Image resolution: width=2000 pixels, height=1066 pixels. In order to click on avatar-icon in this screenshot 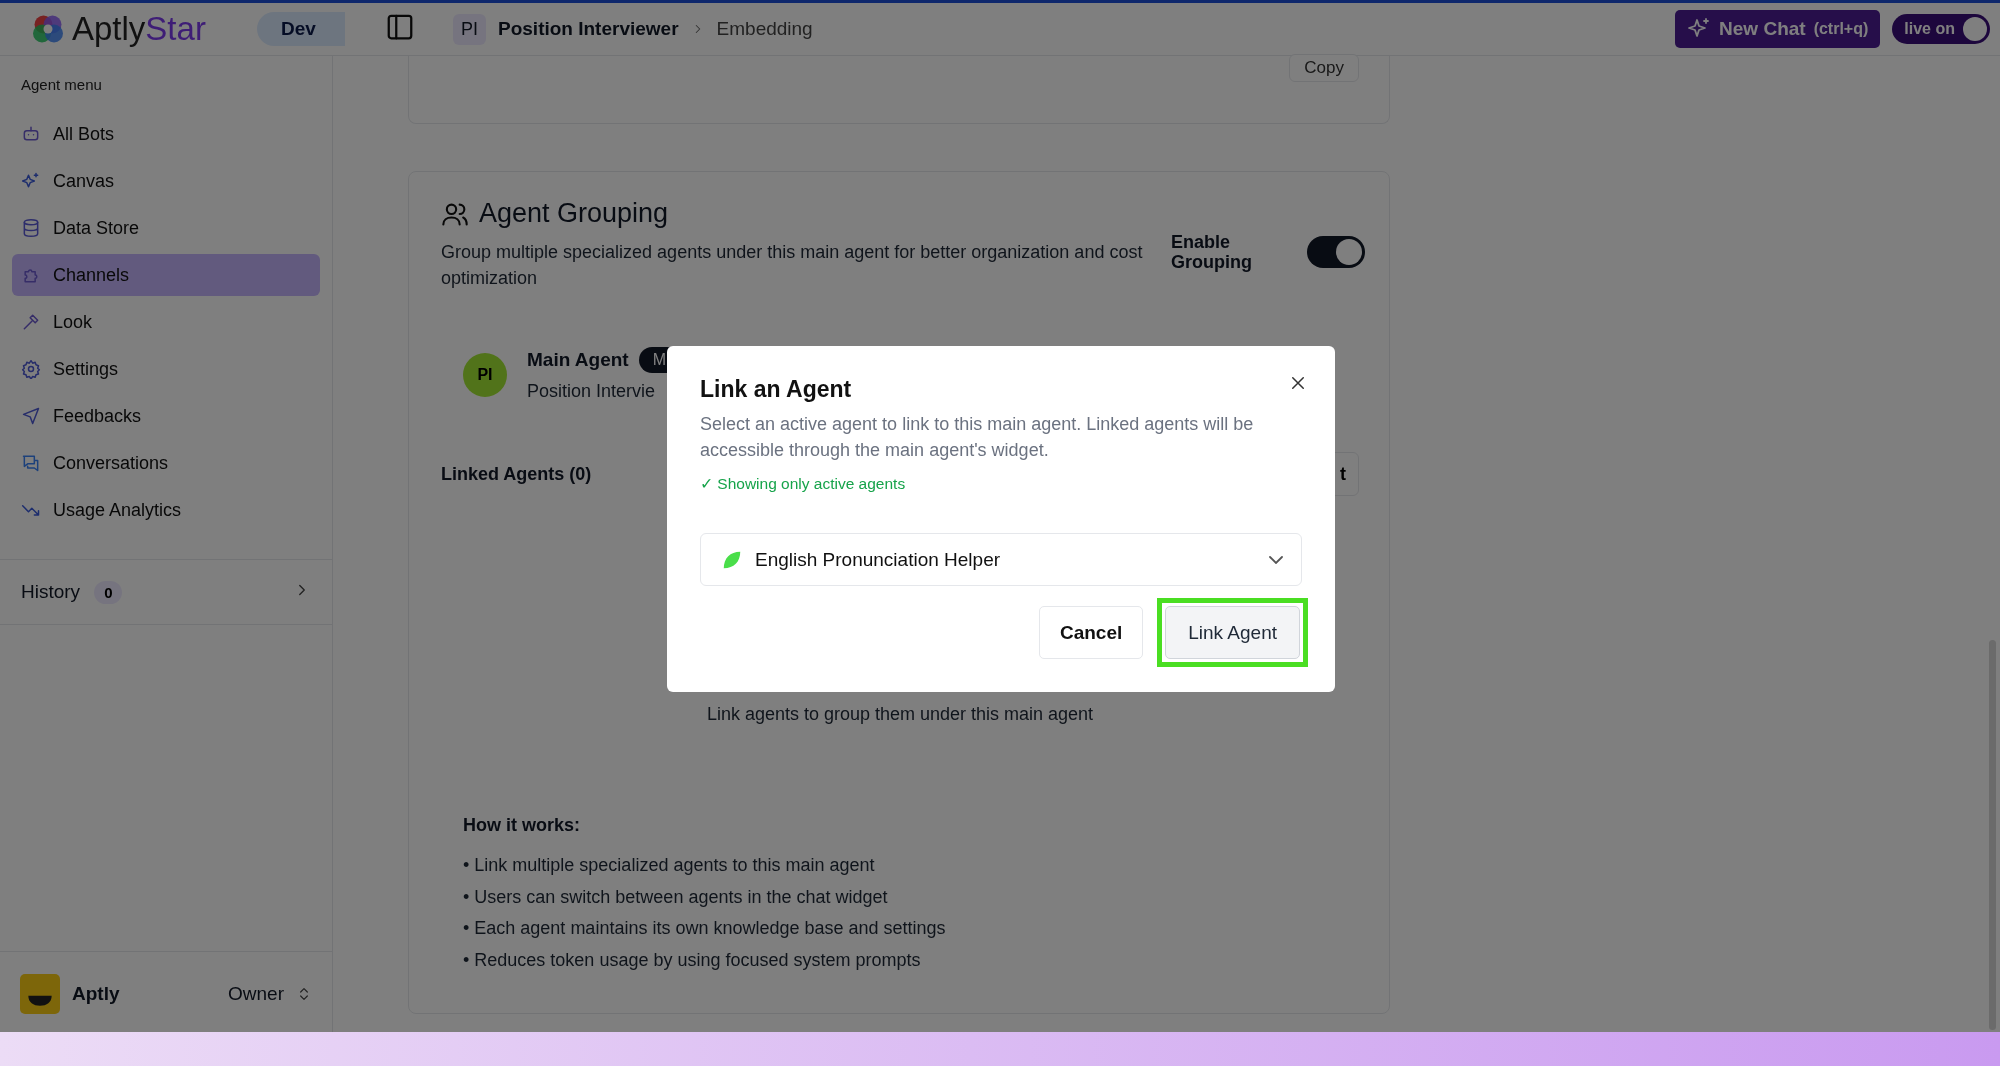, I will do `click(40, 994)`.